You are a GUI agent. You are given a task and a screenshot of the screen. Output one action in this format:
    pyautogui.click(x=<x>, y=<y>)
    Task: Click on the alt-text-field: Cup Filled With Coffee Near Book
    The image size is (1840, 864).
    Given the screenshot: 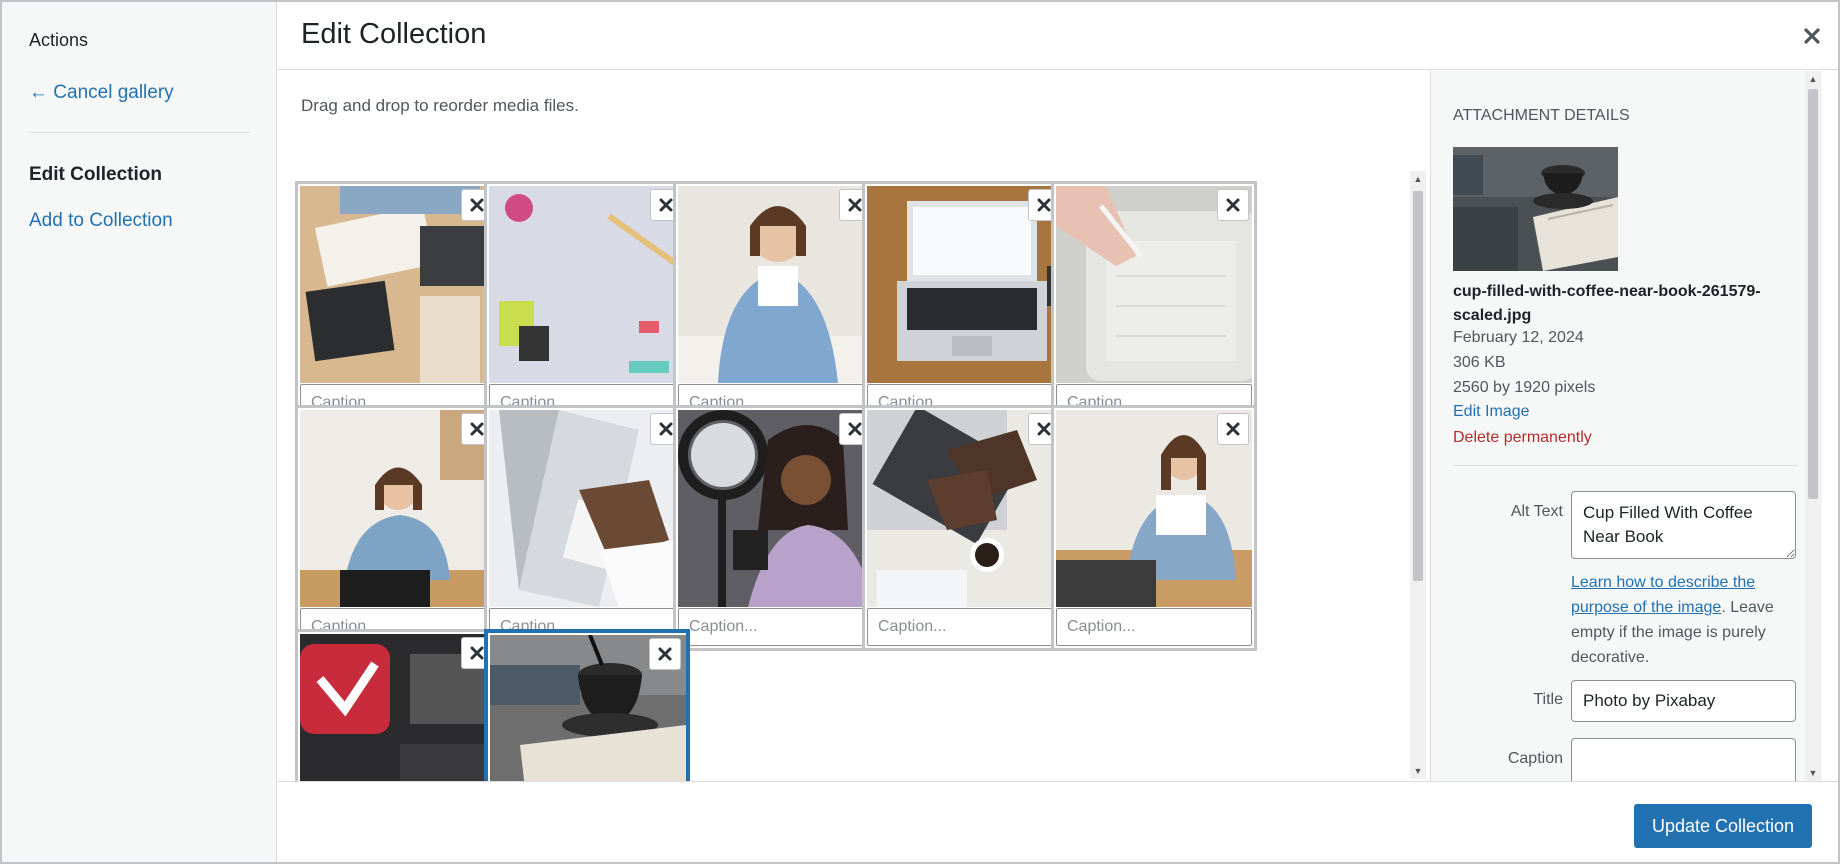 What is the action you would take?
    pyautogui.click(x=1683, y=525)
    